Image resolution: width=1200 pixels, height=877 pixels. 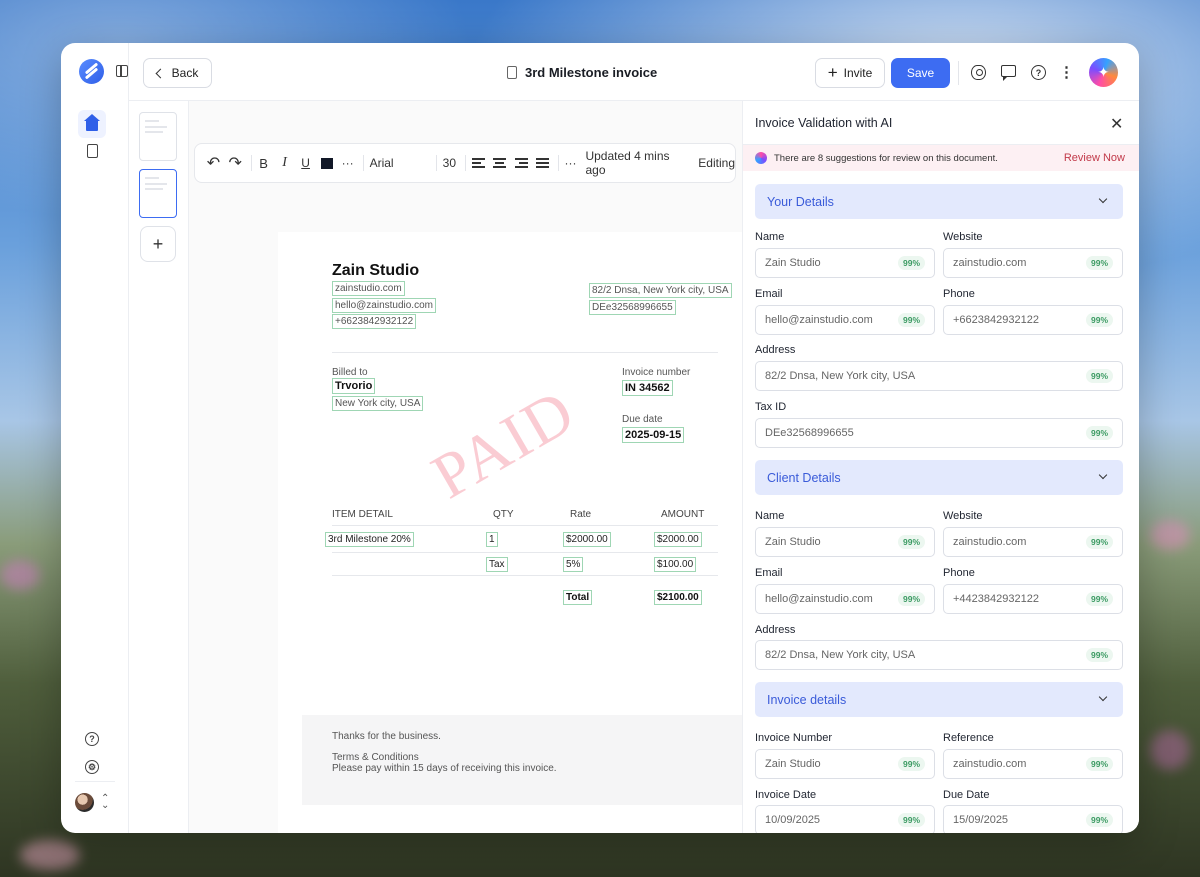 What do you see at coordinates (500, 163) in the screenshot?
I see `align-center-icon` at bounding box center [500, 163].